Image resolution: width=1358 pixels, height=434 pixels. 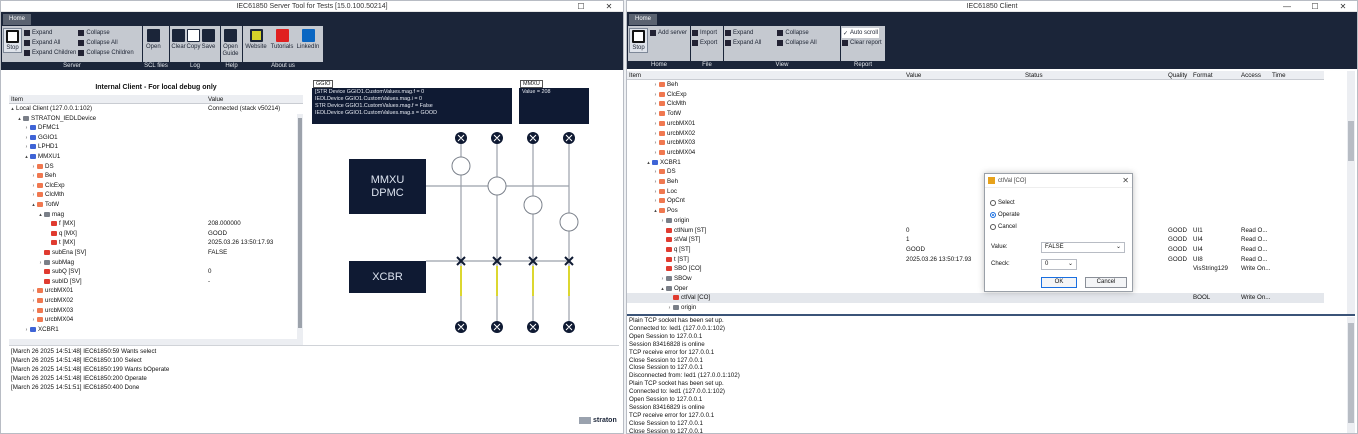 What do you see at coordinates (1351, 192) in the screenshot?
I see `client-tree-scrollbar` at bounding box center [1351, 192].